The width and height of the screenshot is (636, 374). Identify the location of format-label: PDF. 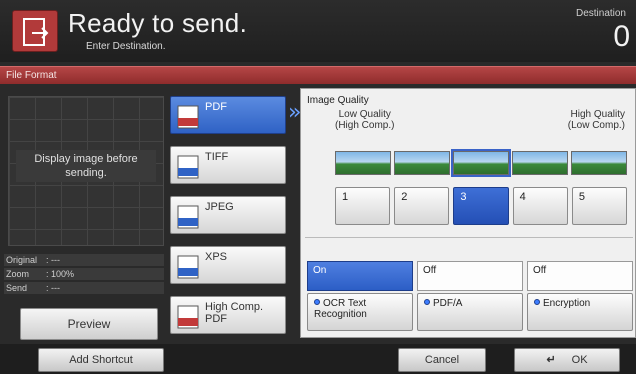
(216, 107).